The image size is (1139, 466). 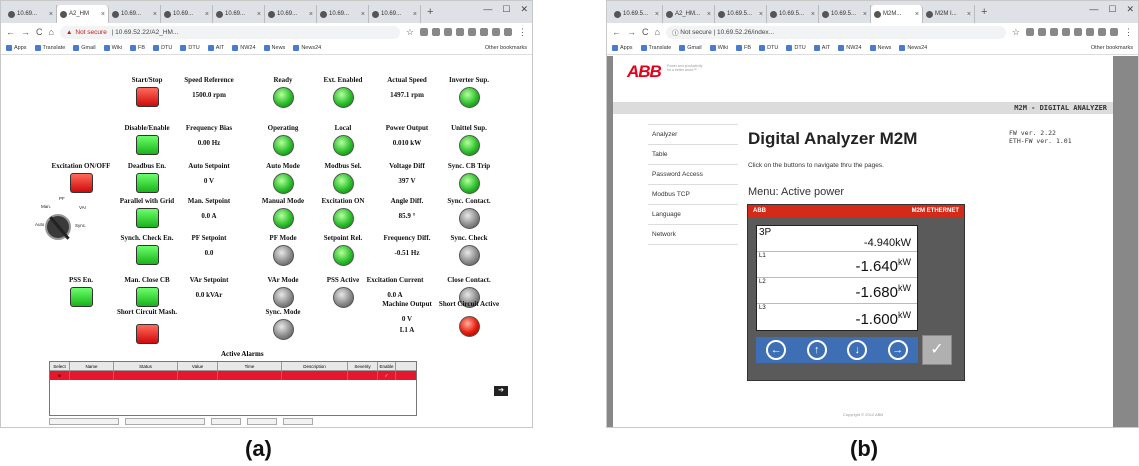 What do you see at coordinates (147, 145) in the screenshot?
I see `disable-enable-button` at bounding box center [147, 145].